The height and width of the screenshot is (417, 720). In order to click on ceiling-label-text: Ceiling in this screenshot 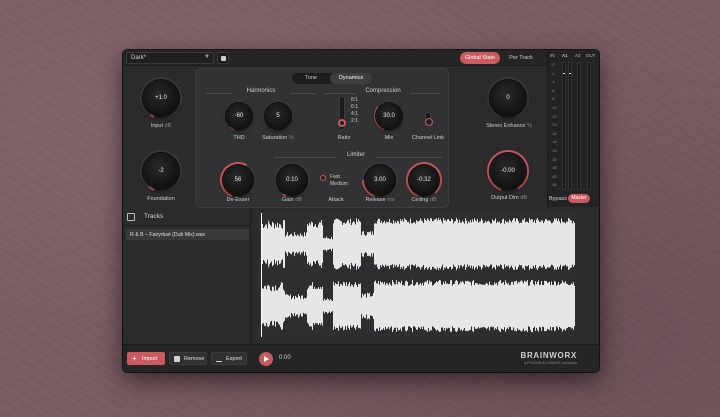, I will do `click(420, 200)`.